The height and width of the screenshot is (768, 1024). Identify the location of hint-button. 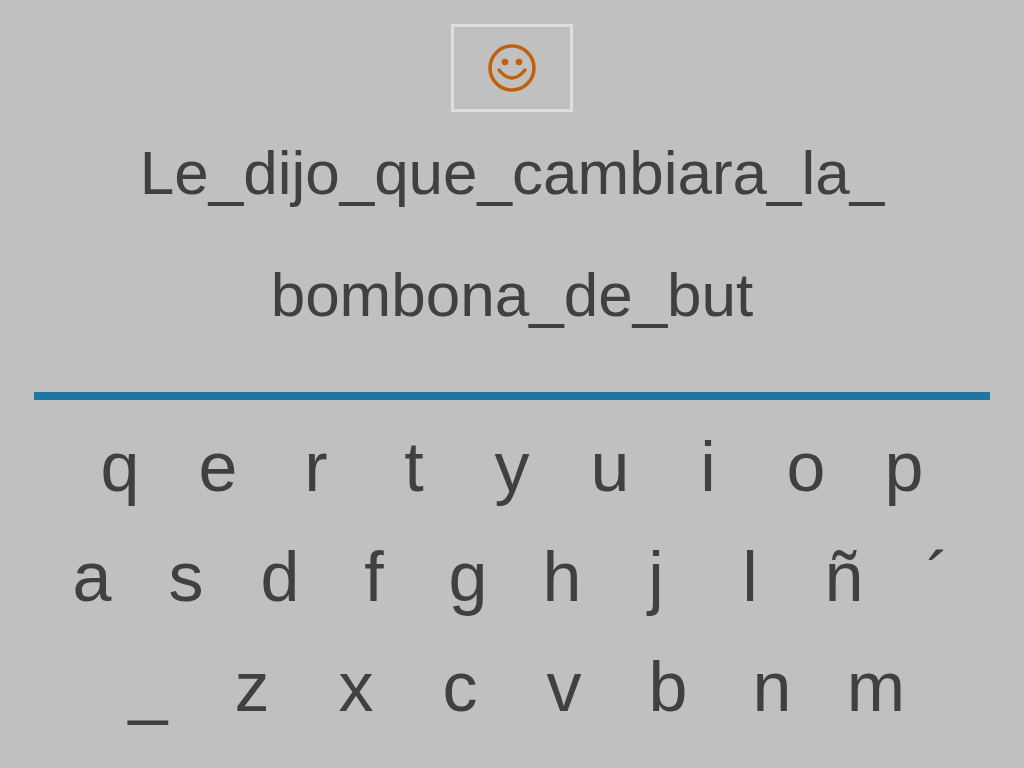
(512, 68).